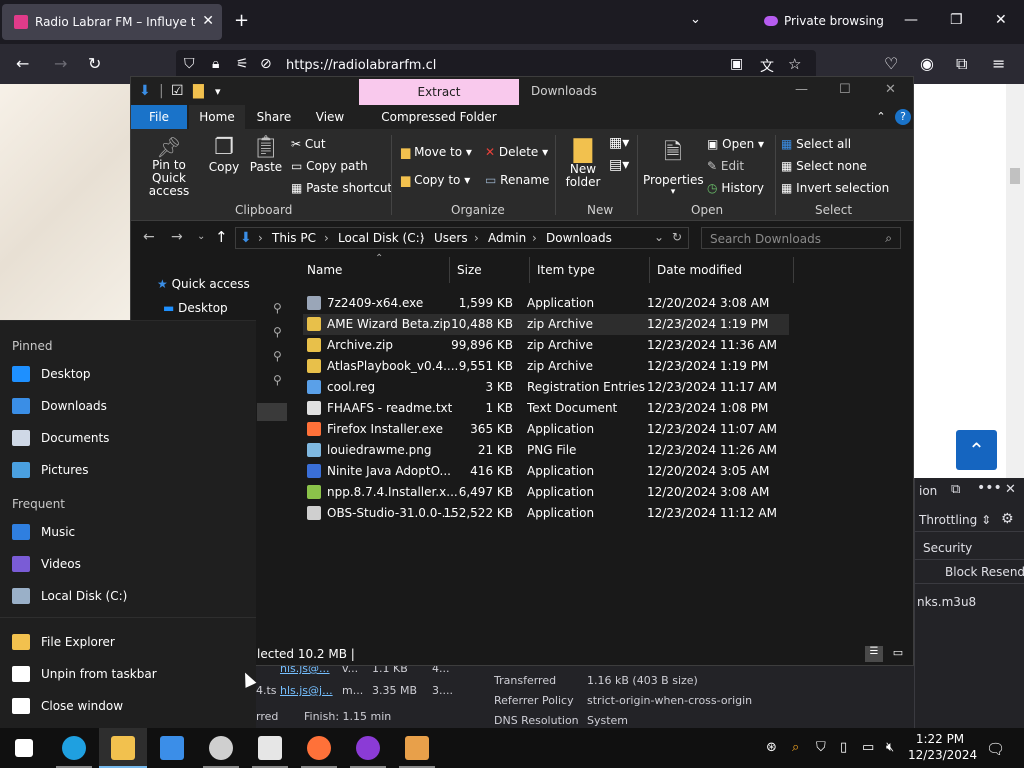 The height and width of the screenshot is (768, 1024). I want to click on shield-icon: ⛉, so click(189, 64).